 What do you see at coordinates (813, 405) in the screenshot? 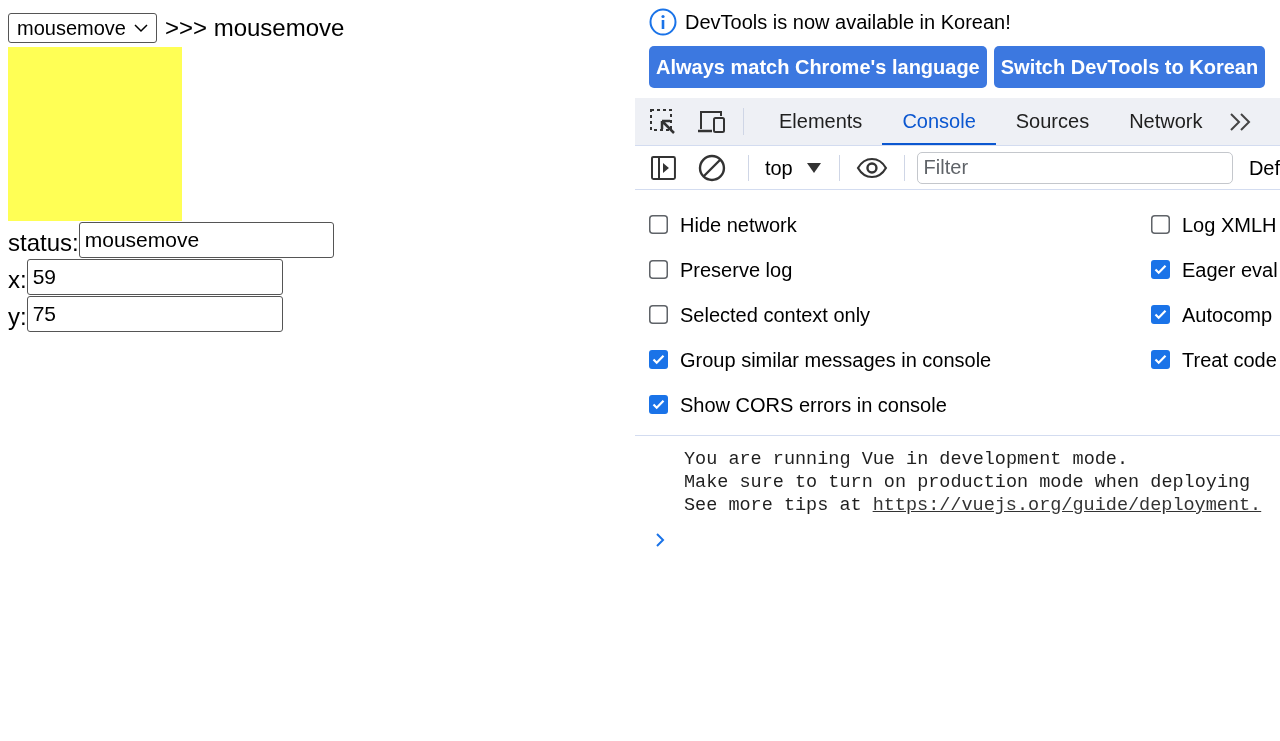
I see `setting-label: Show CORS errors in console` at bounding box center [813, 405].